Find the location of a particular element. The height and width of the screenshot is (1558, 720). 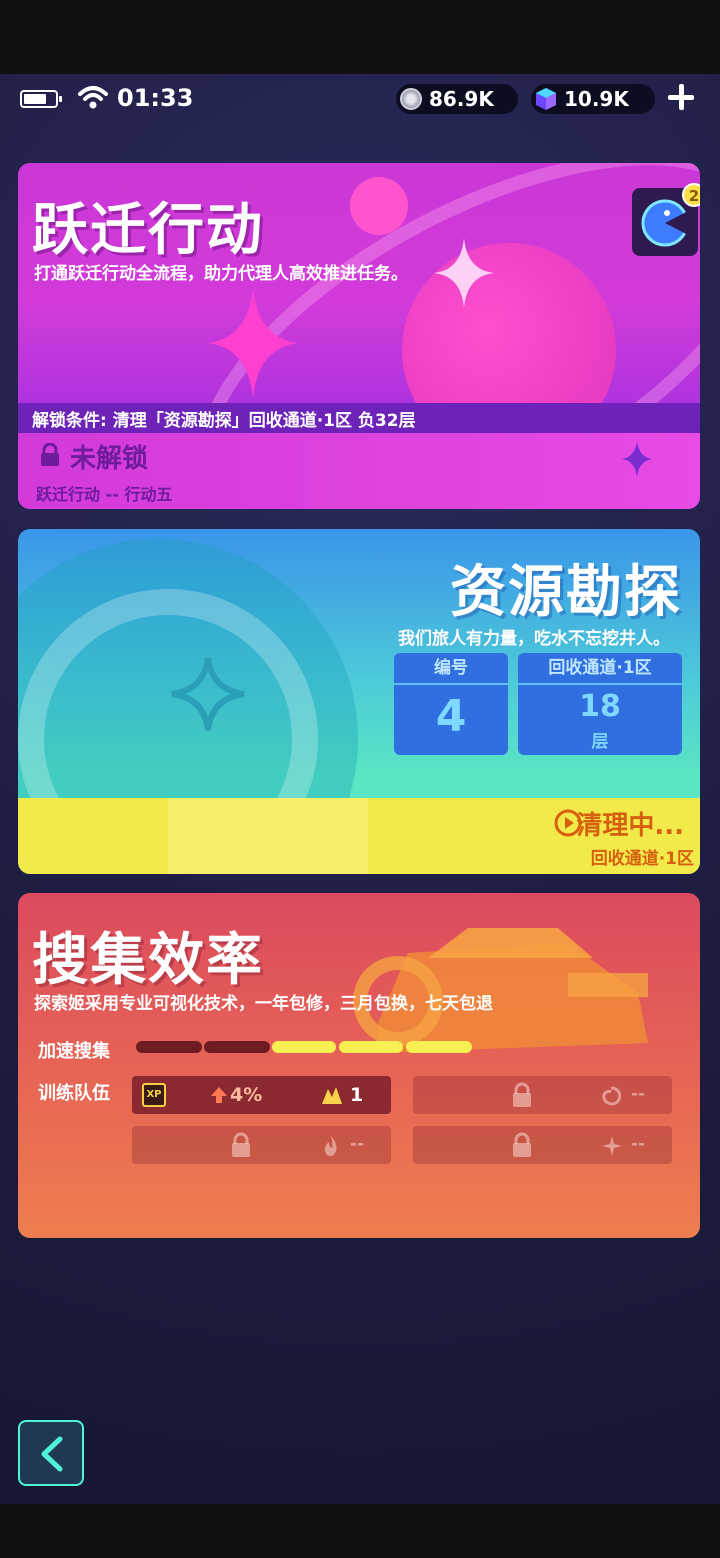

floor-value: 18 is located at coordinates (600, 706).